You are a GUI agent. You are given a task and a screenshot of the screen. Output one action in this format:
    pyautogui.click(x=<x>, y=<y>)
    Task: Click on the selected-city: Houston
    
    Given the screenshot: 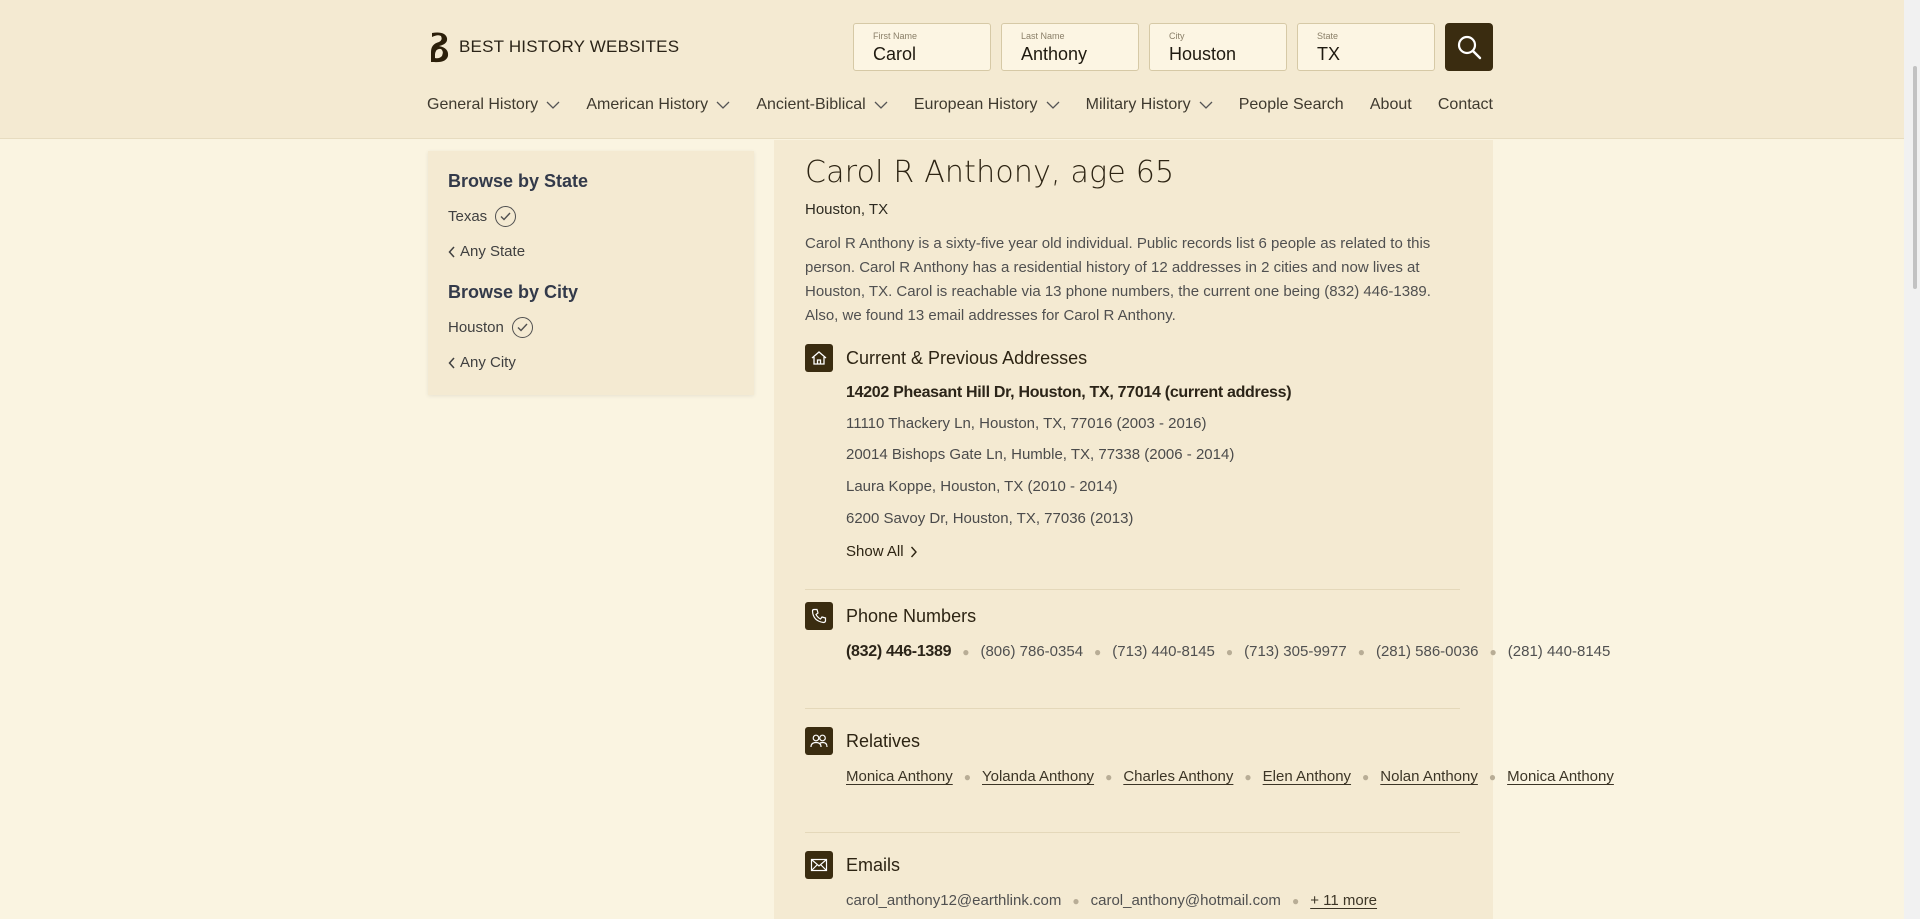 What is the action you would take?
    pyautogui.click(x=591, y=327)
    